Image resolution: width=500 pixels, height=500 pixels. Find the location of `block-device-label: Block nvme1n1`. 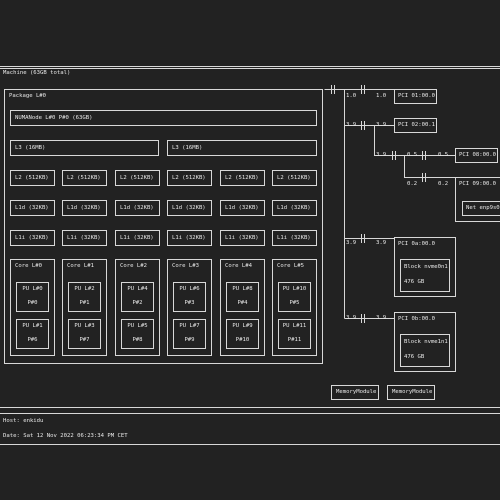

block-device-label: Block nvme1n1 is located at coordinates (426, 342).